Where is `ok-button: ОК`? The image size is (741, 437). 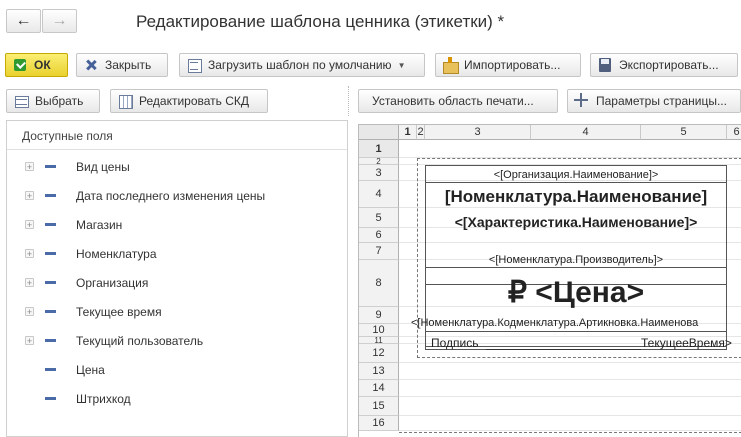
ok-button: ОК is located at coordinates (36, 65).